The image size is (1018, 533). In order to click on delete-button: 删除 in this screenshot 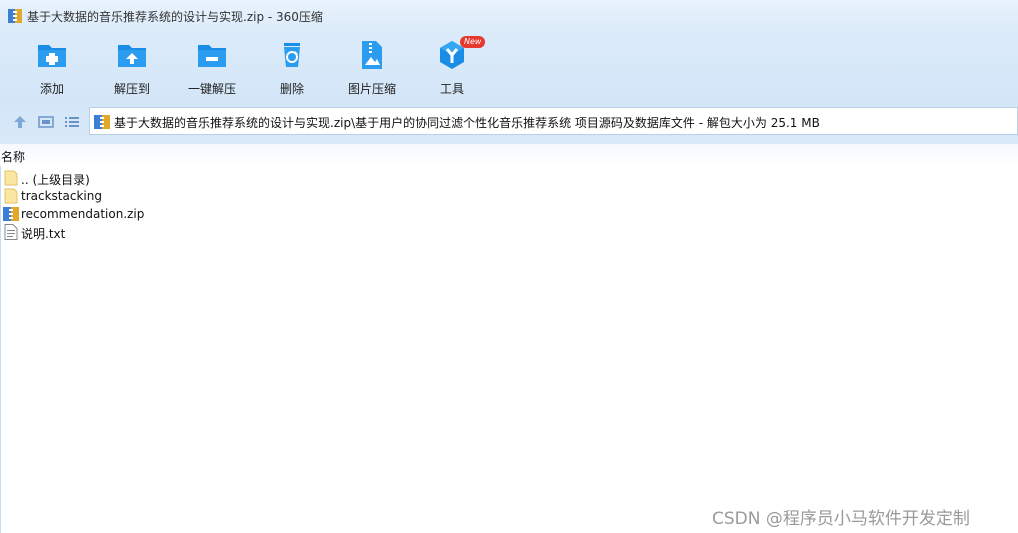, I will do `click(292, 67)`.